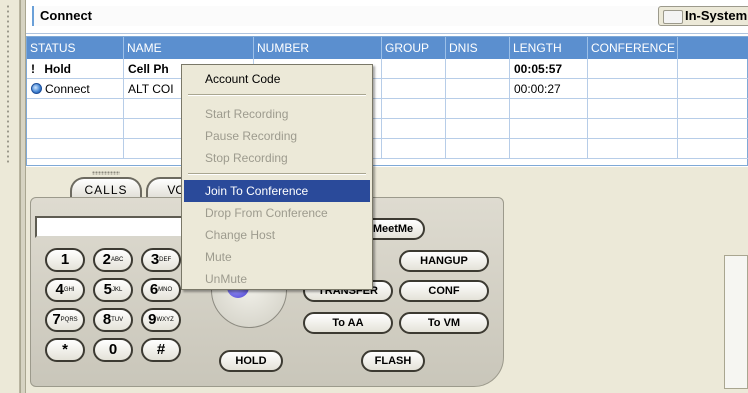 This screenshot has width=748, height=393. What do you see at coordinates (348, 323) in the screenshot?
I see `to-aa-button: To AA` at bounding box center [348, 323].